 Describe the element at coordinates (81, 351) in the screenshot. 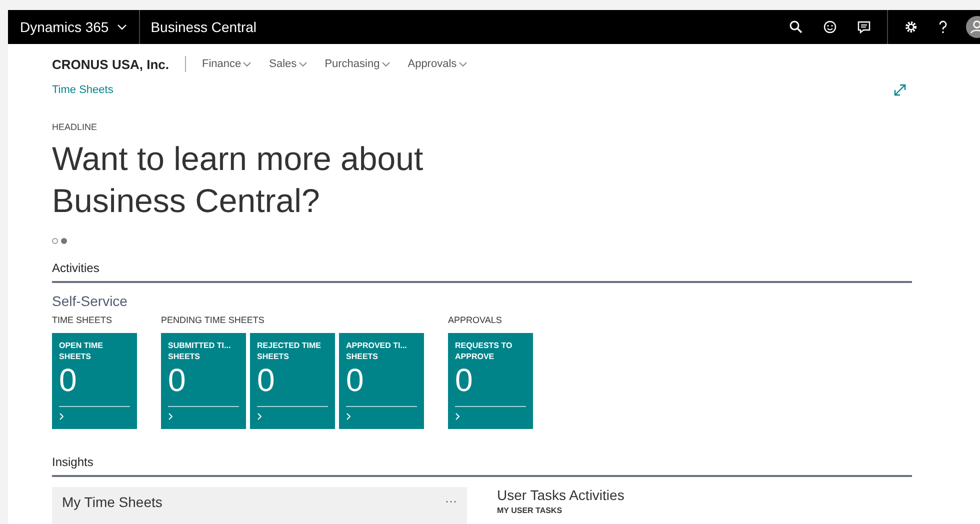

I see `tile-label: OPEN TIME SHEETS` at that location.